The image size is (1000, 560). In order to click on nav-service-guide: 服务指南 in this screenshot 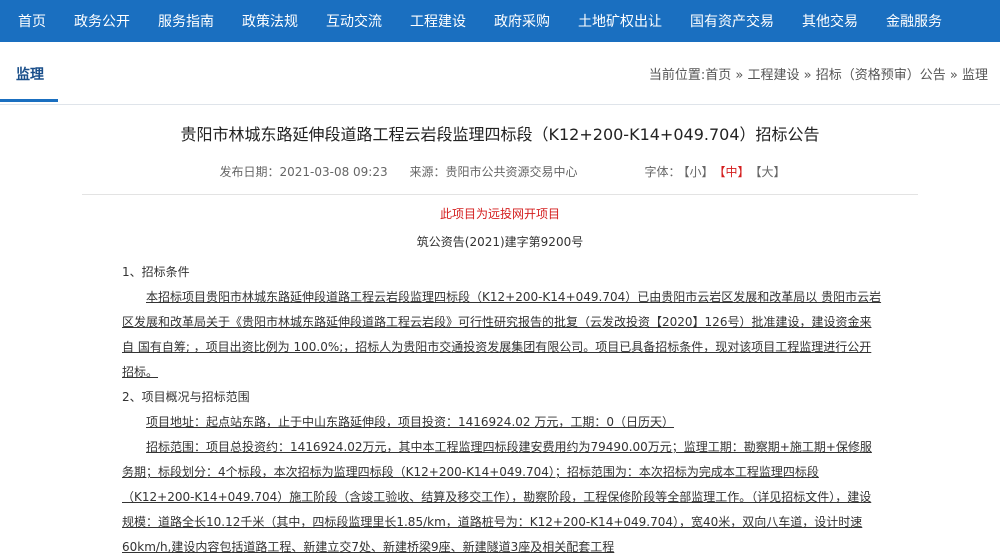, I will do `click(186, 21)`.